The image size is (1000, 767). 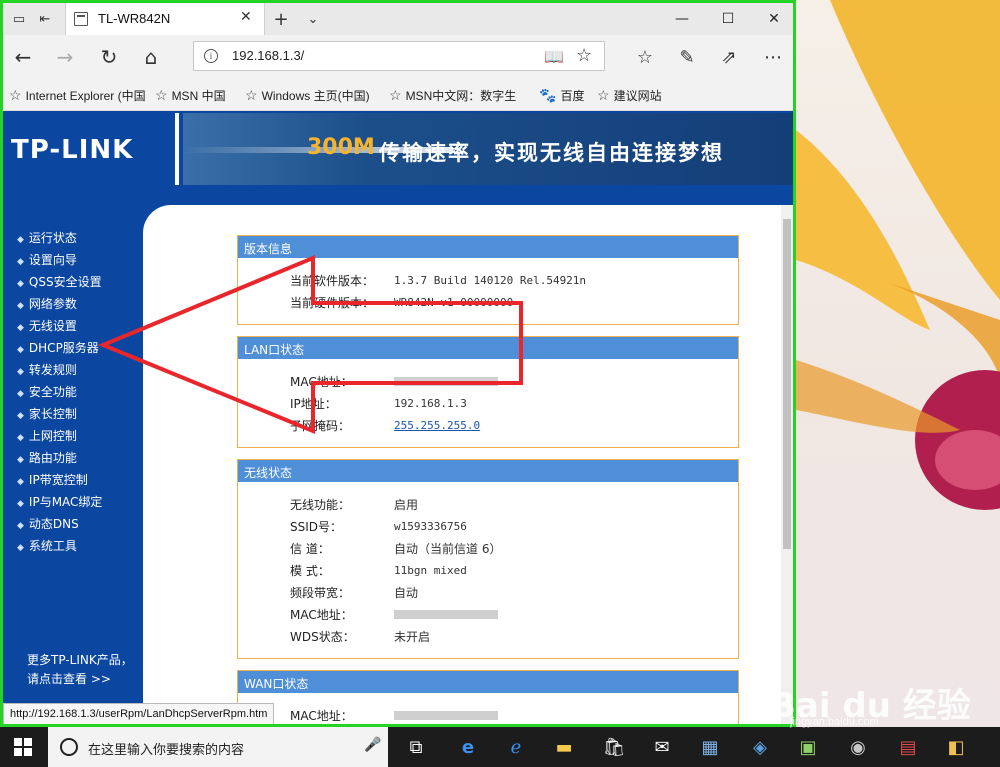 I want to click on task-view-icon: ⧉, so click(x=416, y=747).